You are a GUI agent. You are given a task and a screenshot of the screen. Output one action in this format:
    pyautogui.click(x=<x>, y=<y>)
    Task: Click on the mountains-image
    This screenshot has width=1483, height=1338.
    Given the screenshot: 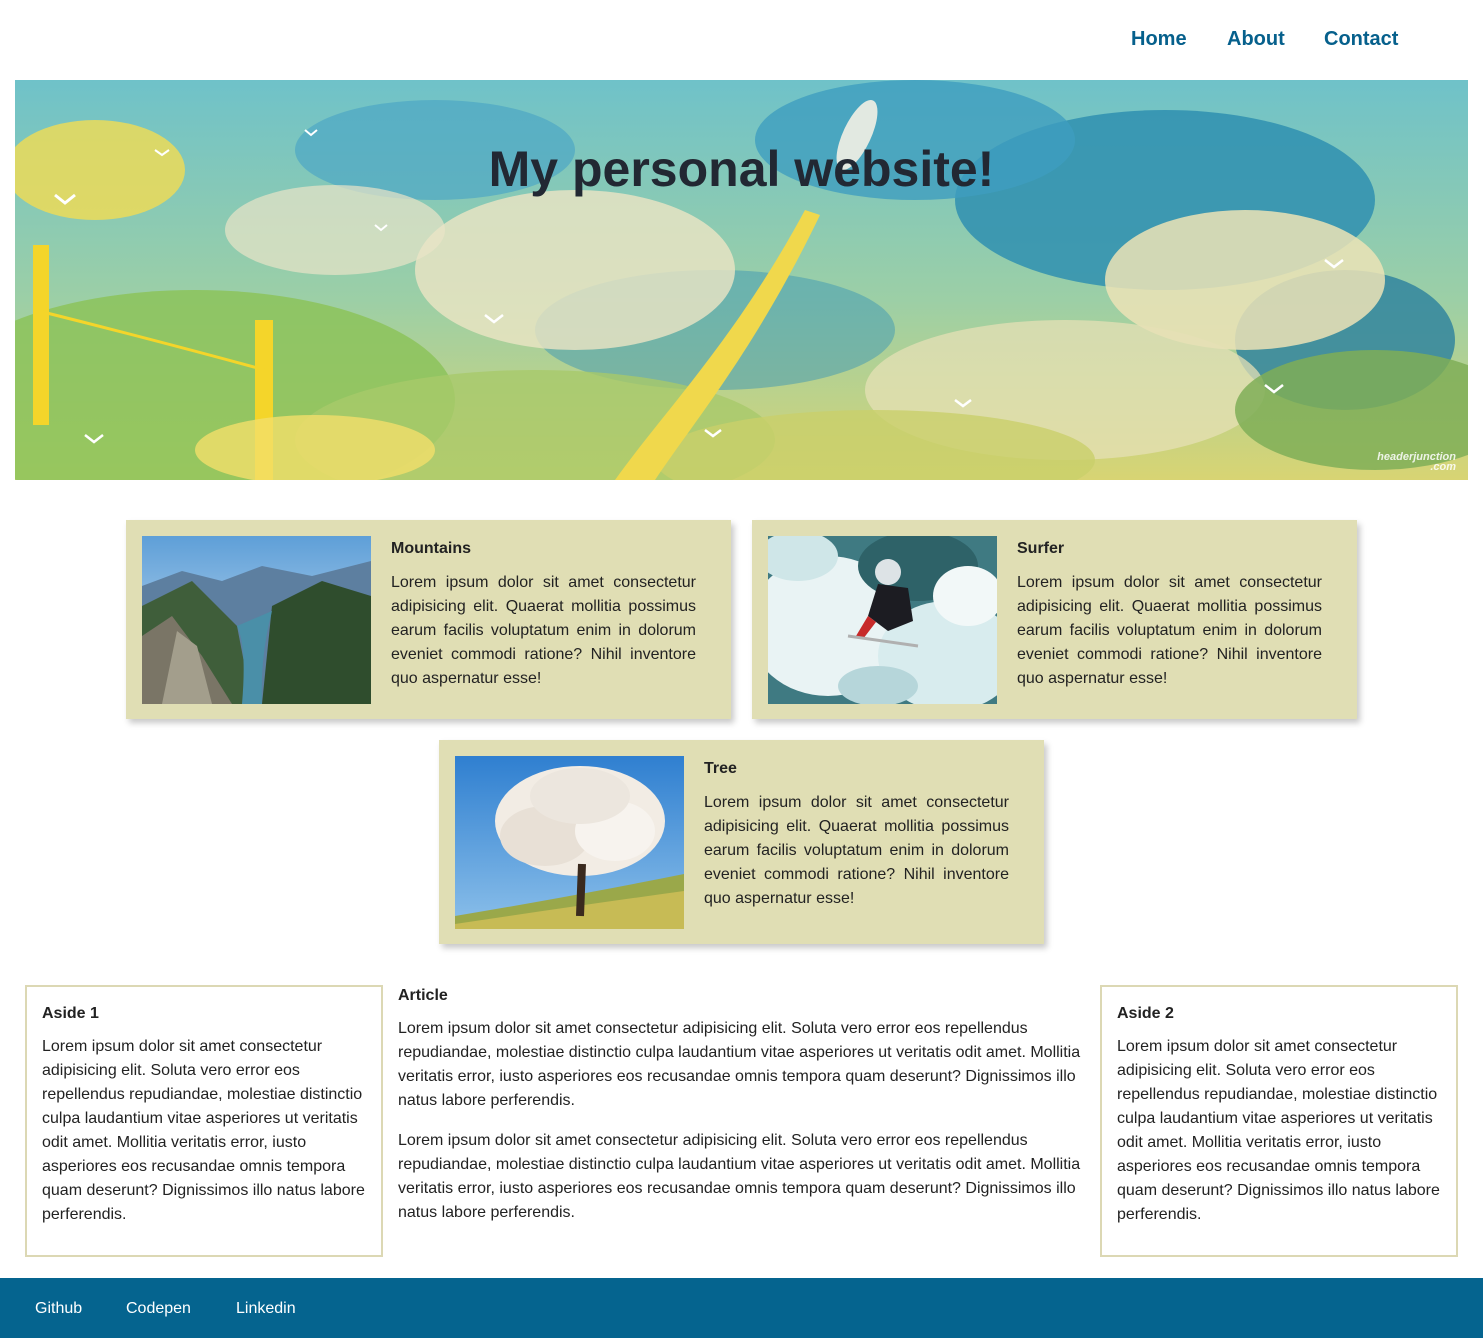 What is the action you would take?
    pyautogui.click(x=256, y=620)
    